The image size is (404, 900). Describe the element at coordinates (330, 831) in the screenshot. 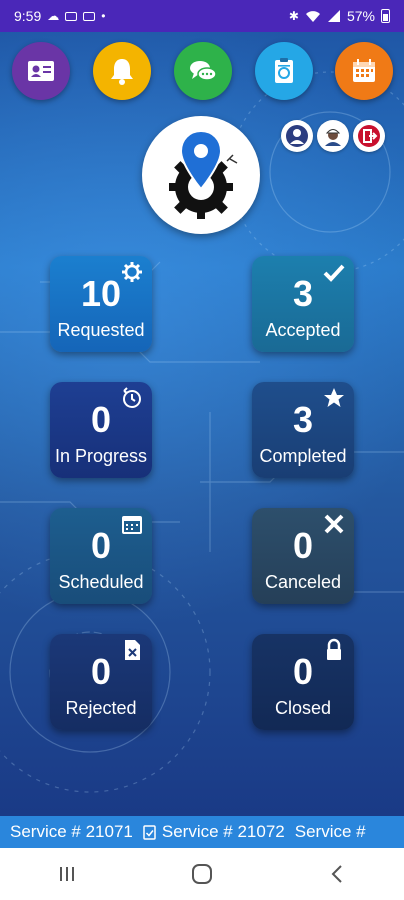

I see `ticker-item-label: Service #` at that location.